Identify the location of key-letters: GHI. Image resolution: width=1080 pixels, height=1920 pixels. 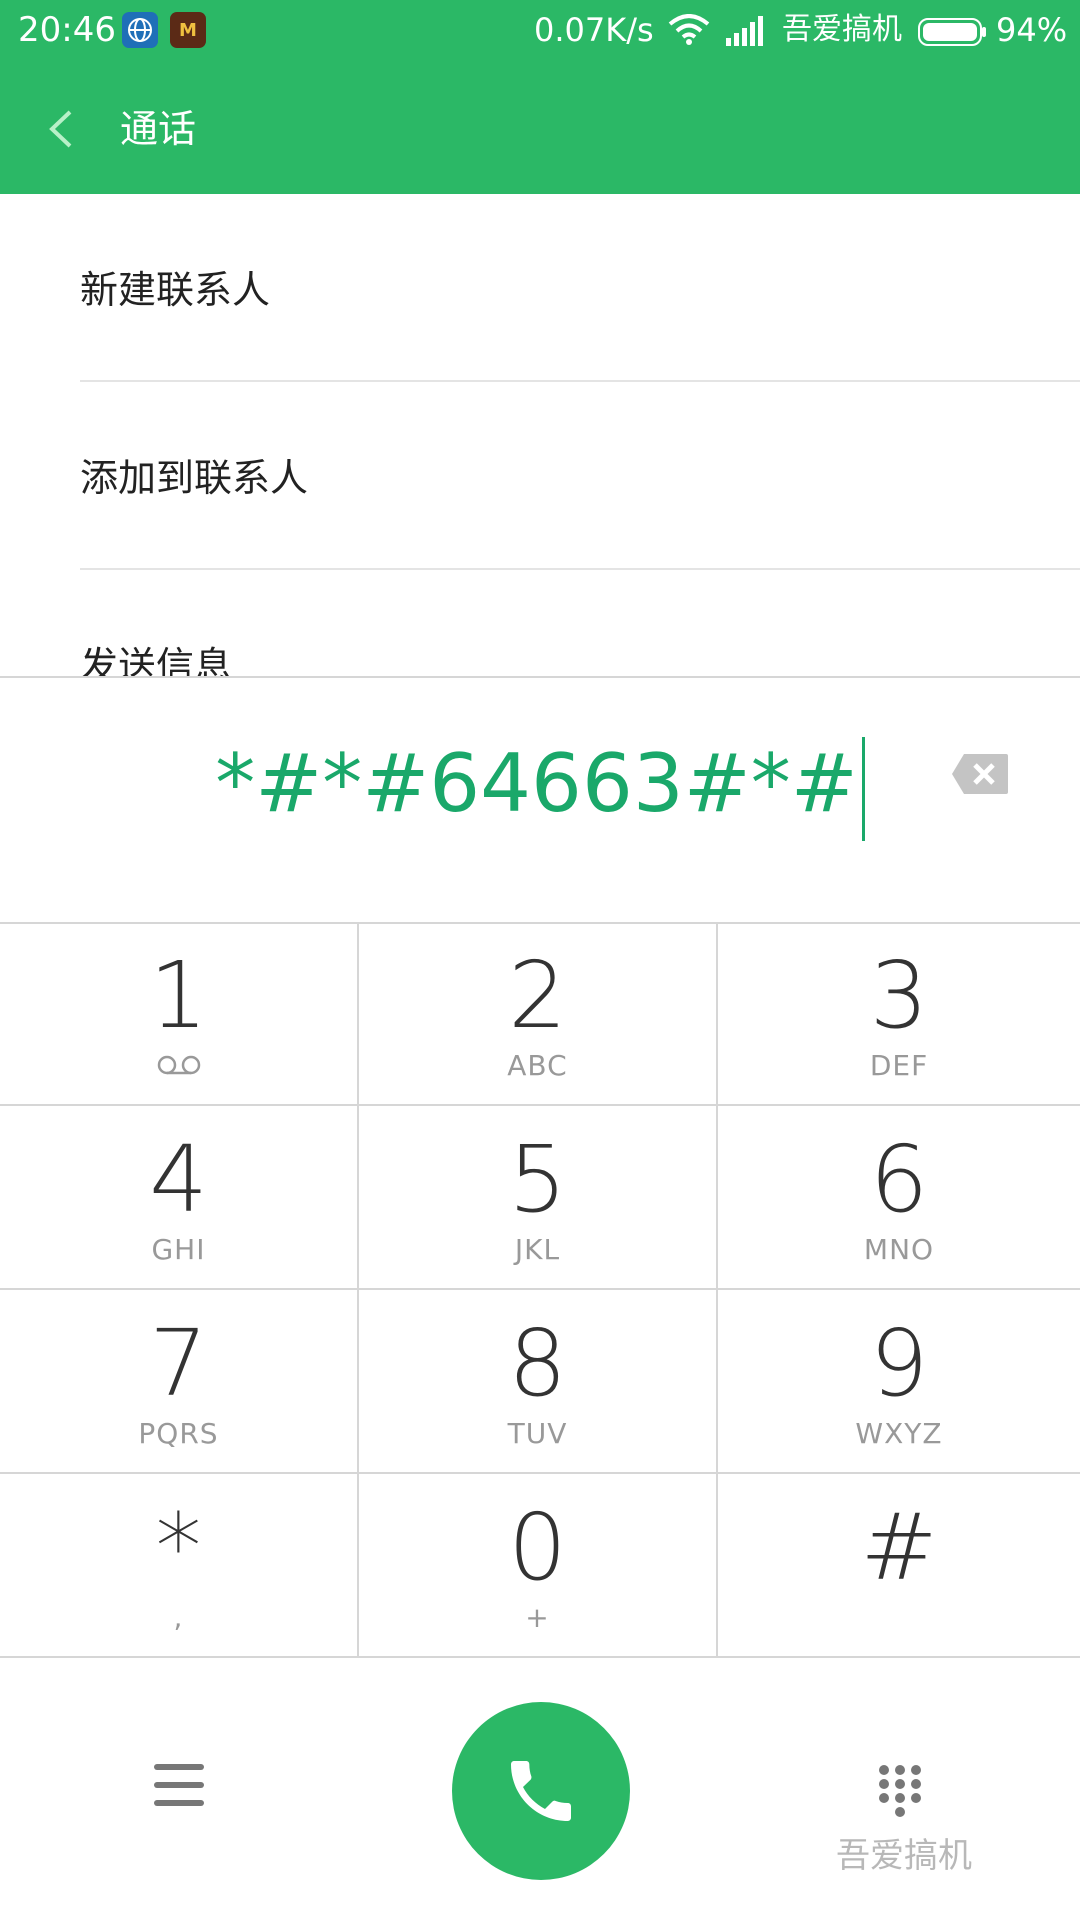
(178, 1249).